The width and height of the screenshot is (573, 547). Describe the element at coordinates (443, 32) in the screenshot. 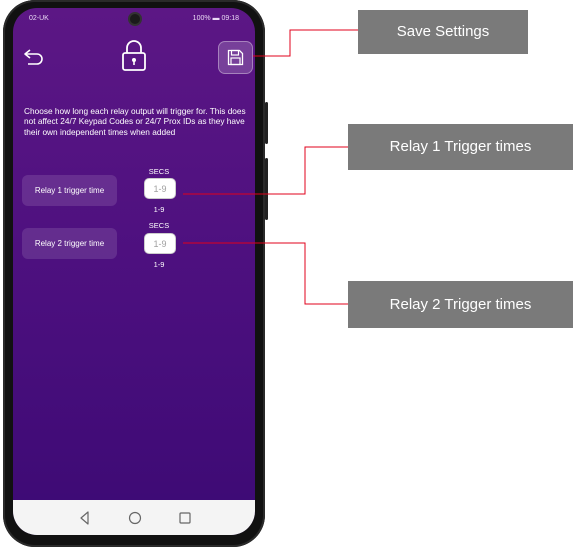

I see `save-settings-callout: Save Settings` at that location.